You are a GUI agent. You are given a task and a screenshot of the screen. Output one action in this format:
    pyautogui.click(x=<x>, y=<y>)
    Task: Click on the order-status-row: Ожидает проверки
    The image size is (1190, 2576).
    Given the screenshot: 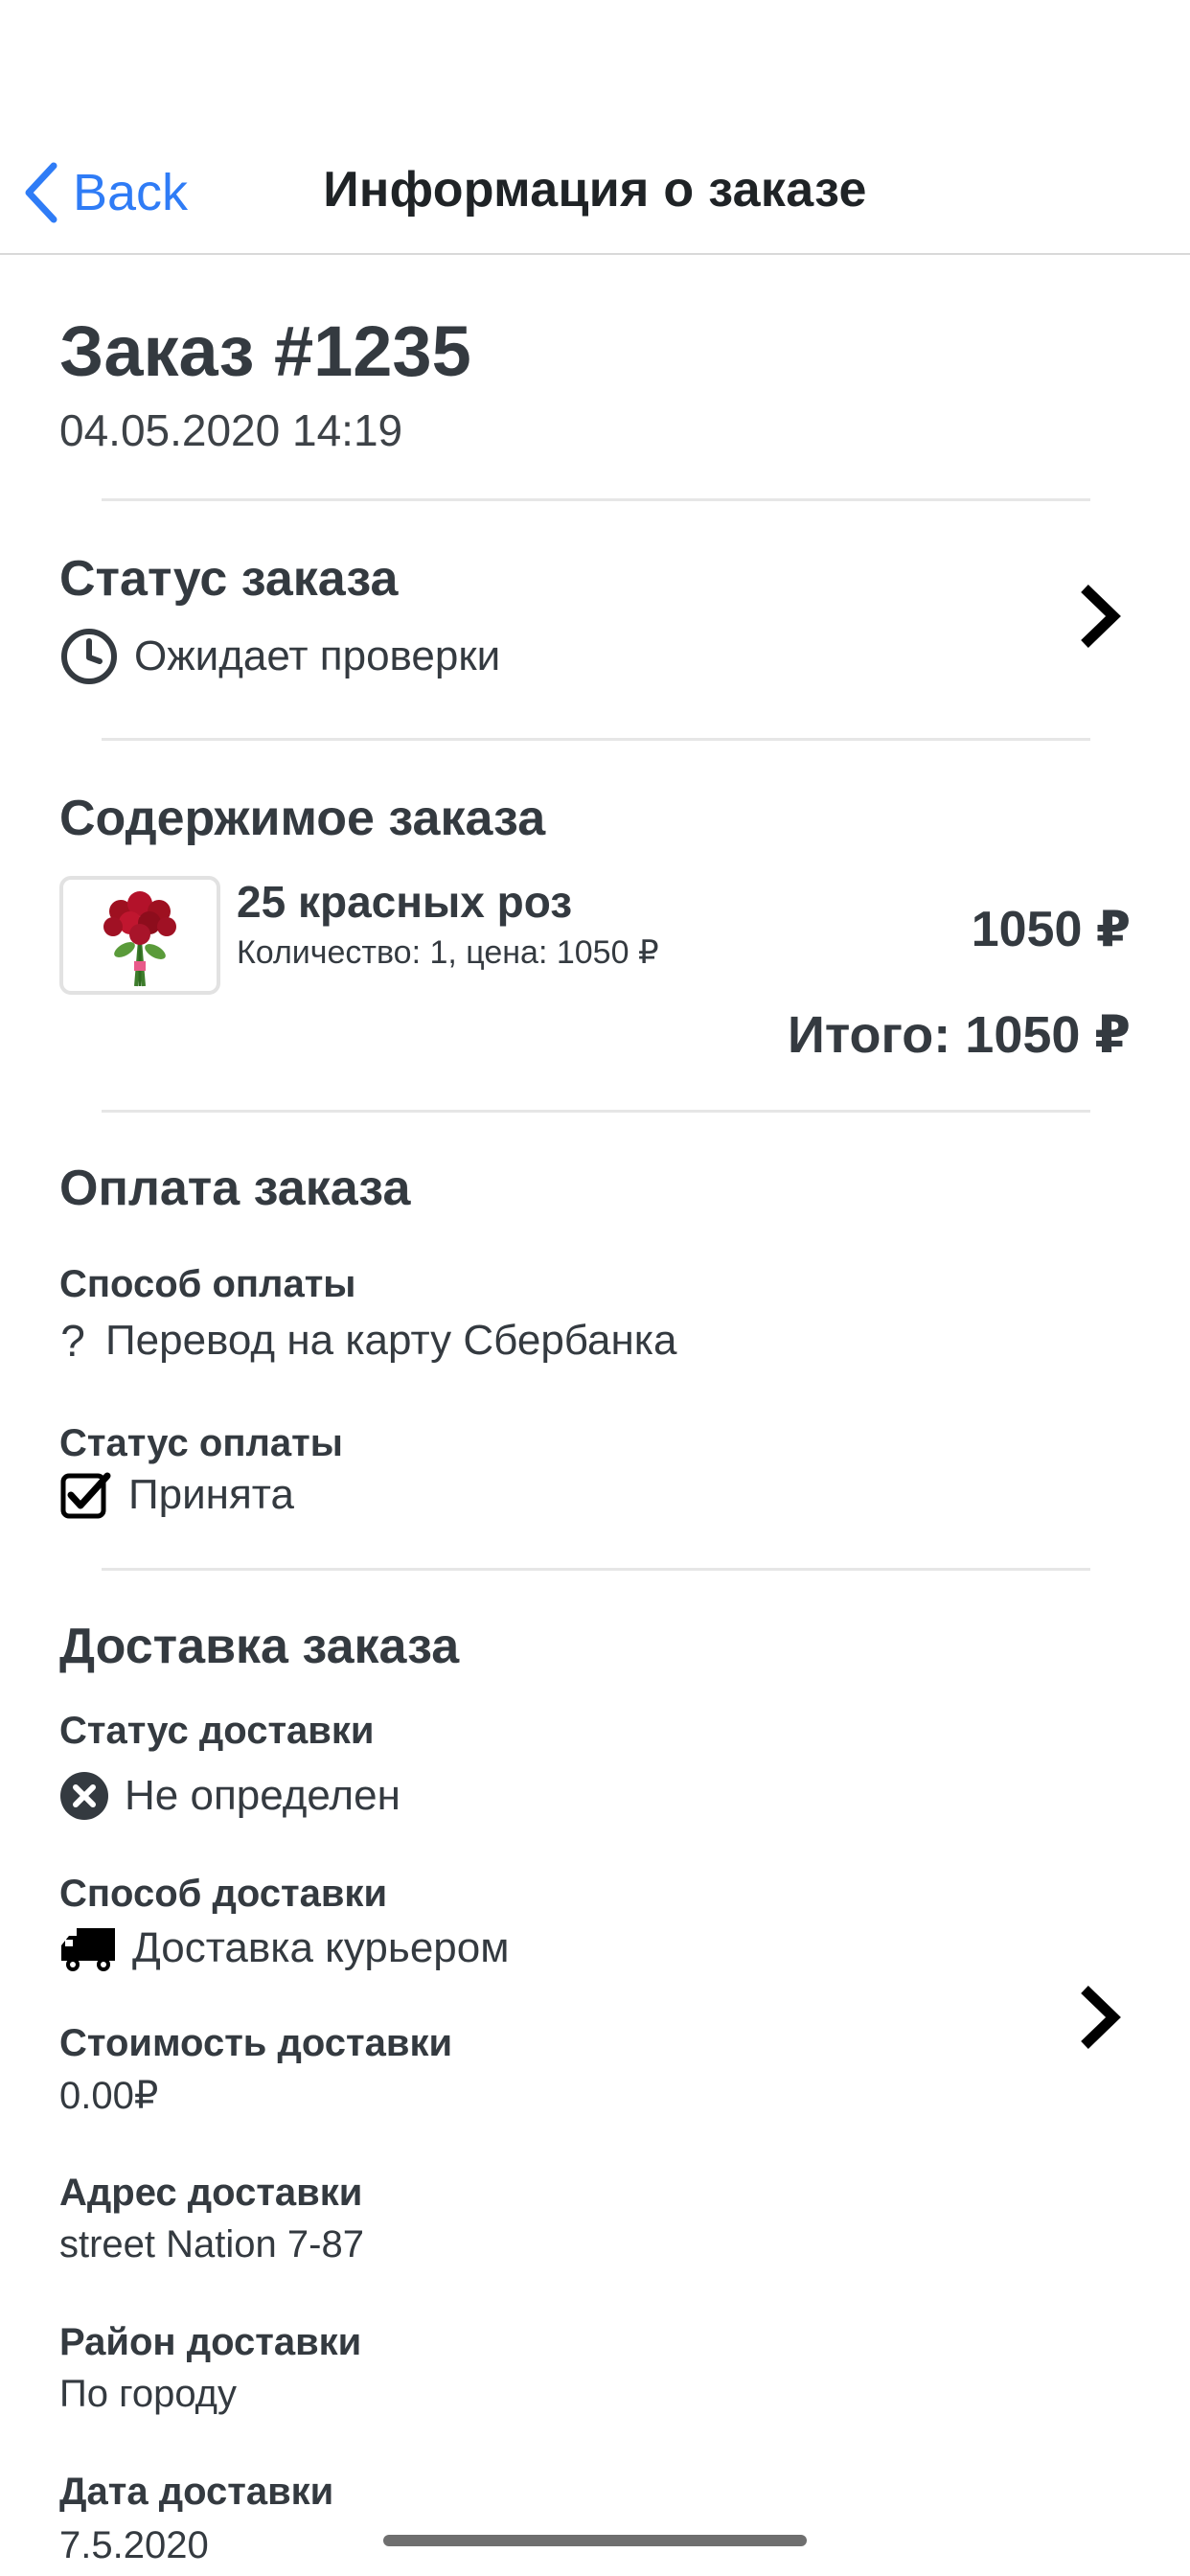 What is the action you would take?
    pyautogui.click(x=279, y=656)
    